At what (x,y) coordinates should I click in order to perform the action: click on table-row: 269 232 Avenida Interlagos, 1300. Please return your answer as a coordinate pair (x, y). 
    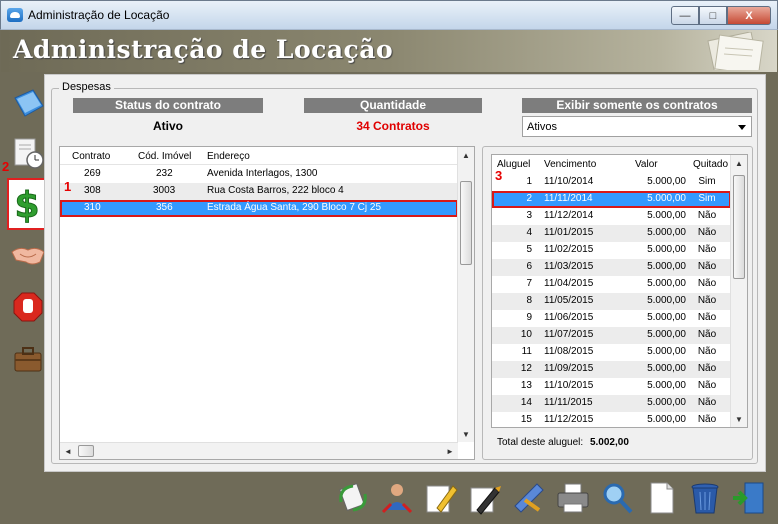
    Looking at the image, I should click on (259, 174).